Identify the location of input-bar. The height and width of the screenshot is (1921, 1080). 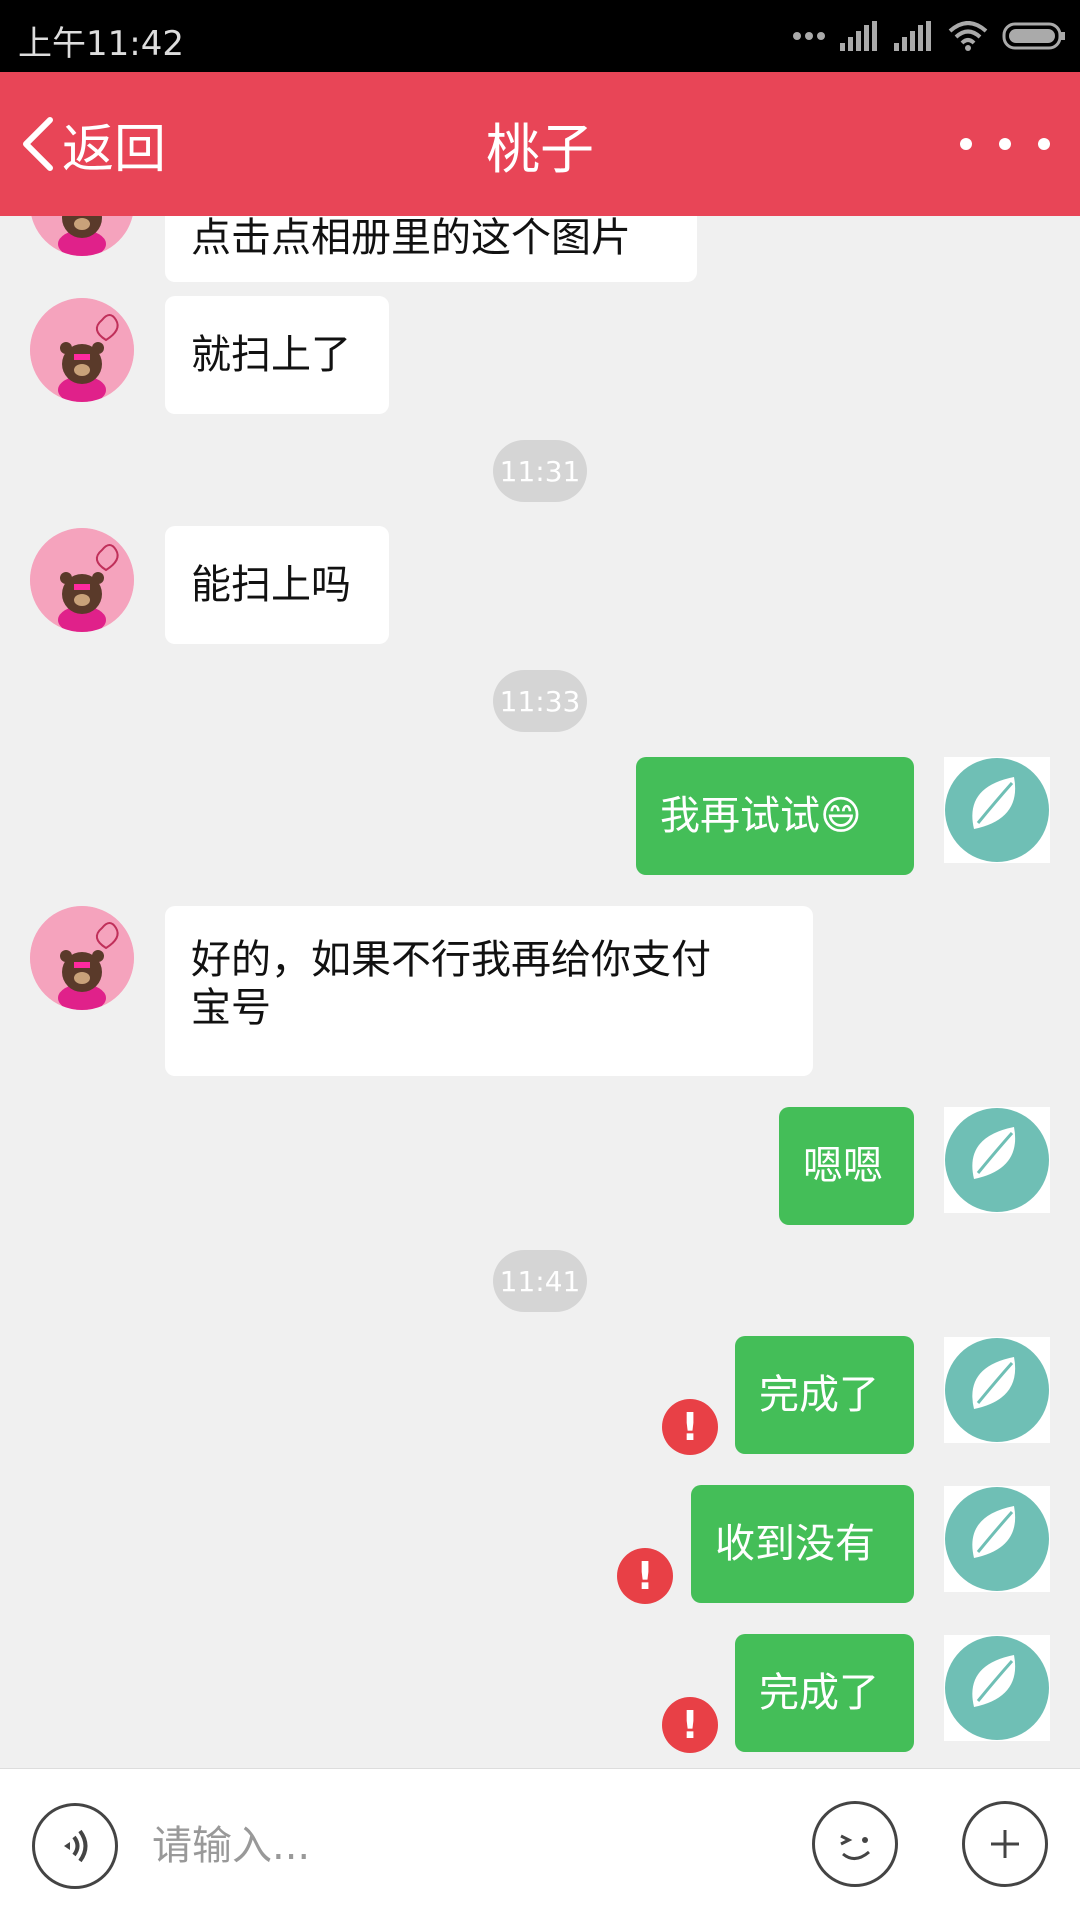
(540, 1844).